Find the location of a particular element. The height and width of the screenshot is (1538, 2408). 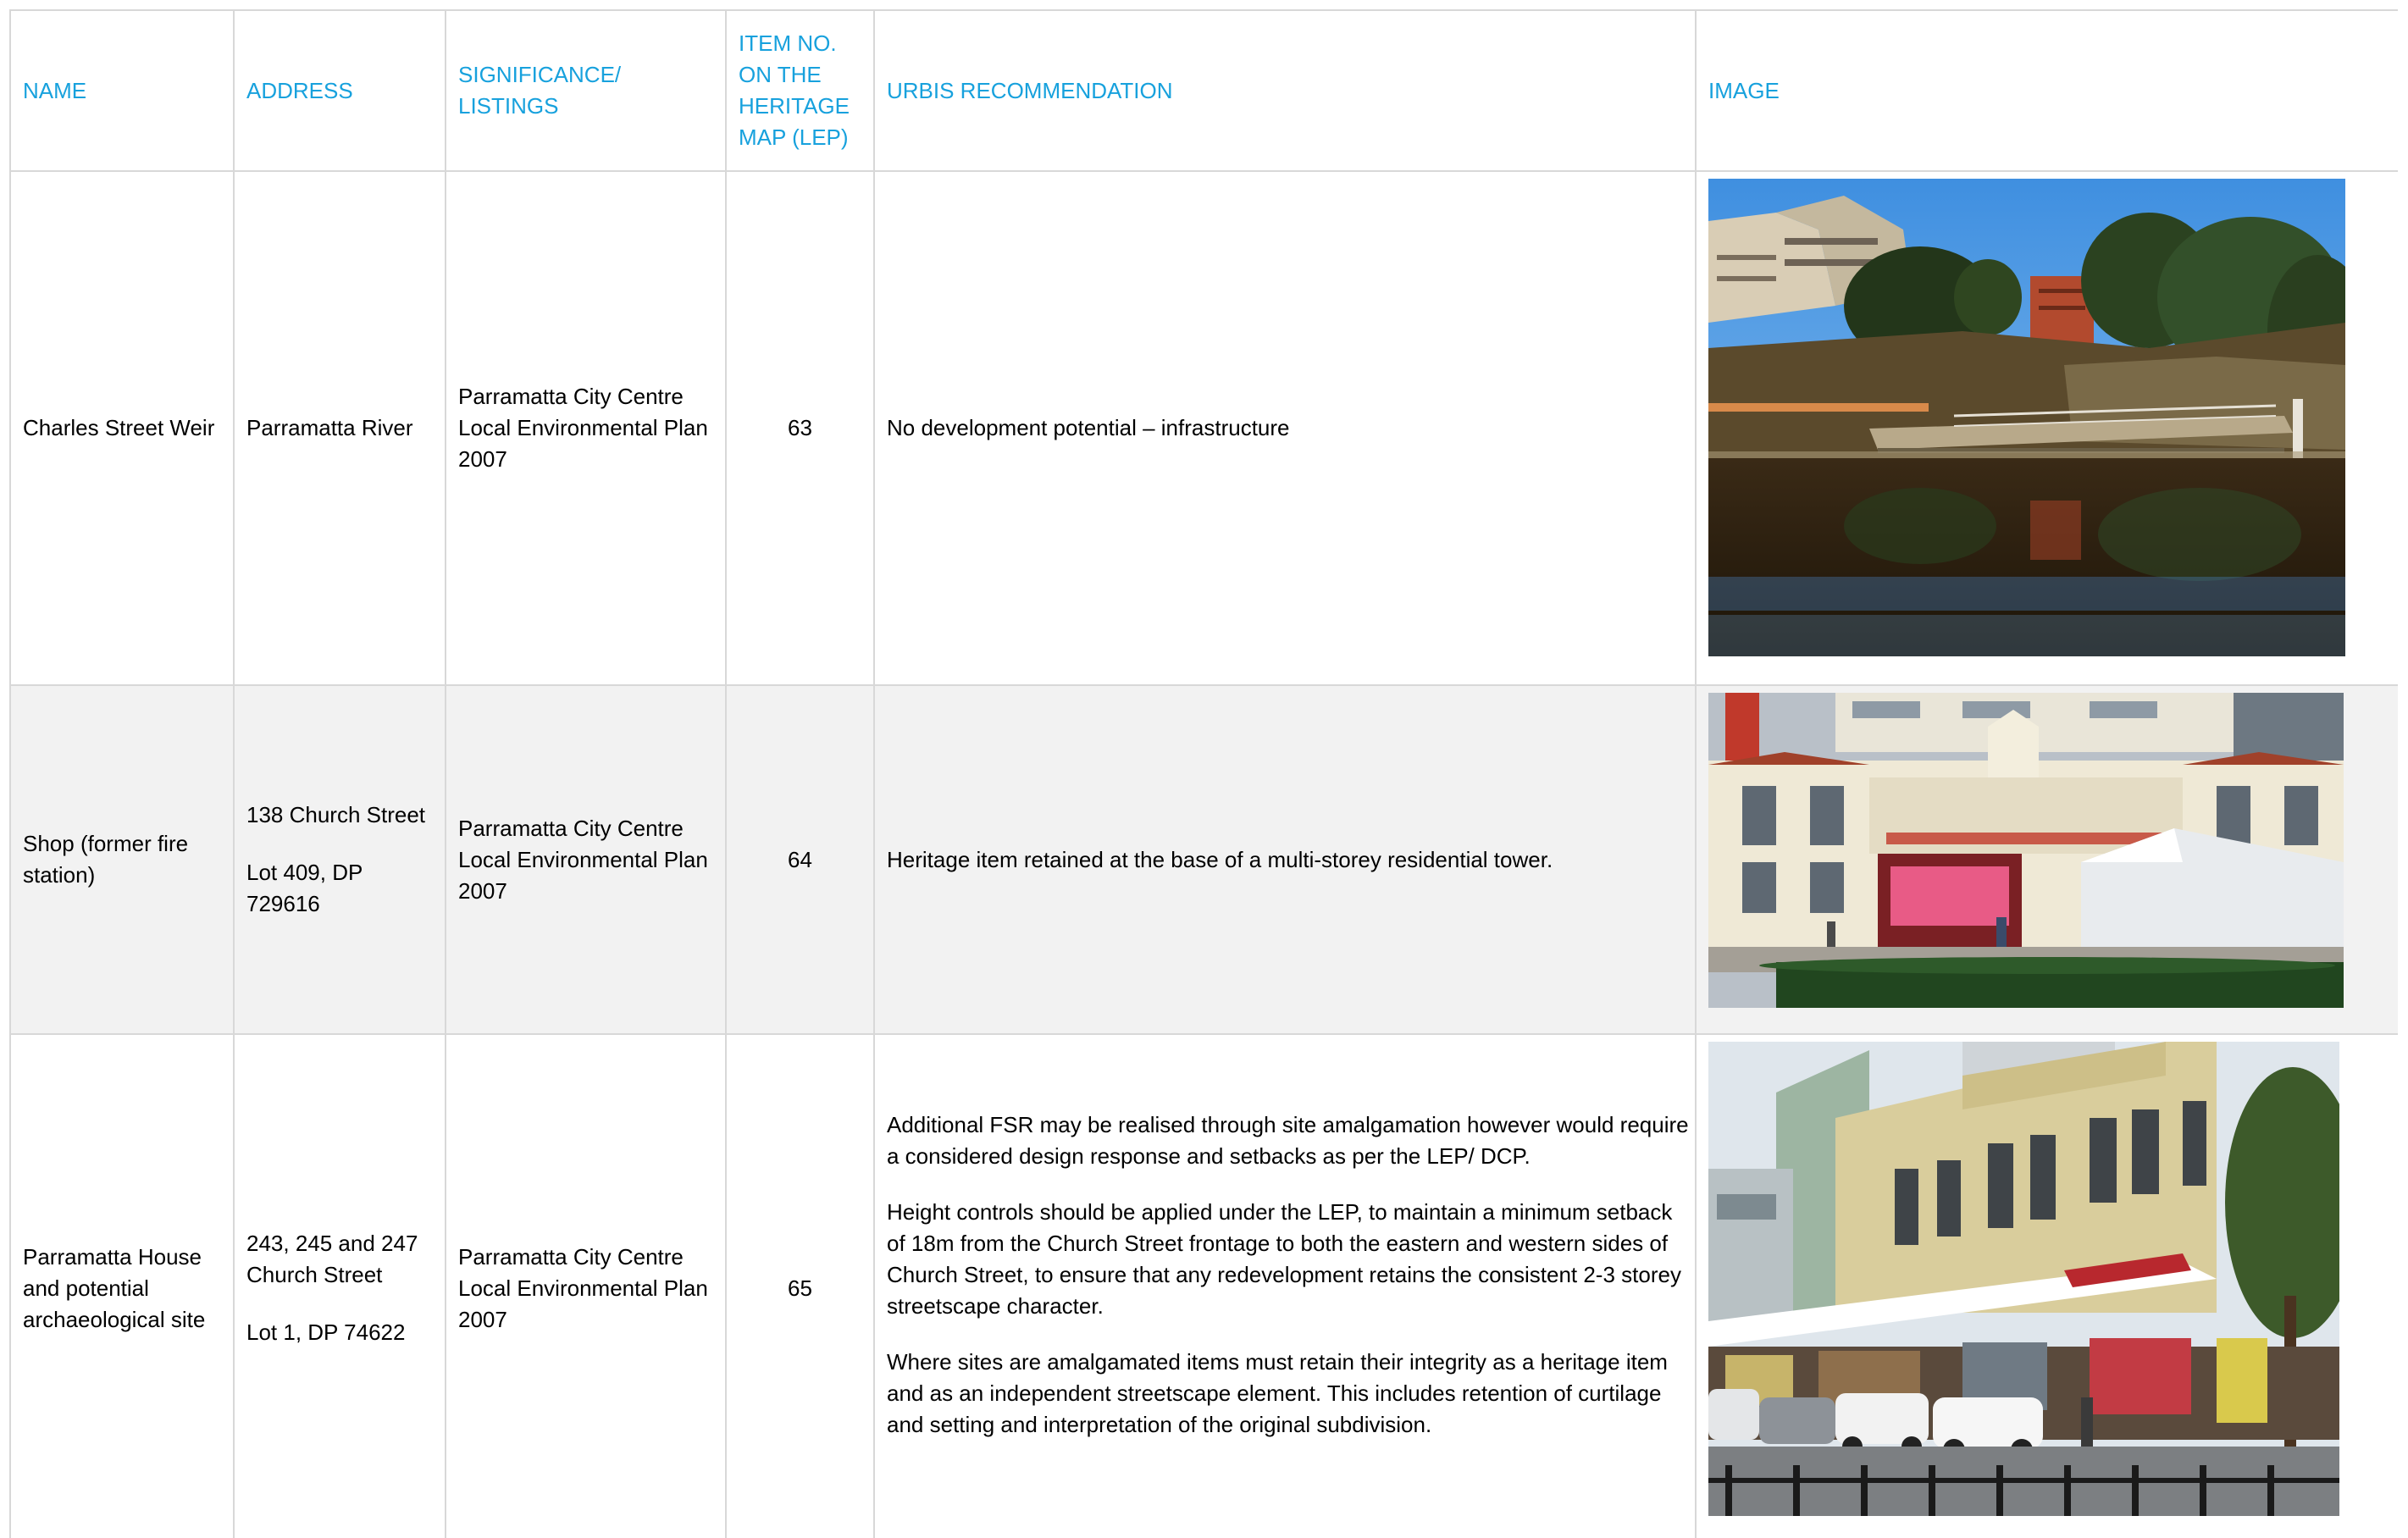

item-name: Charles Street Weir is located at coordinates (122, 428).